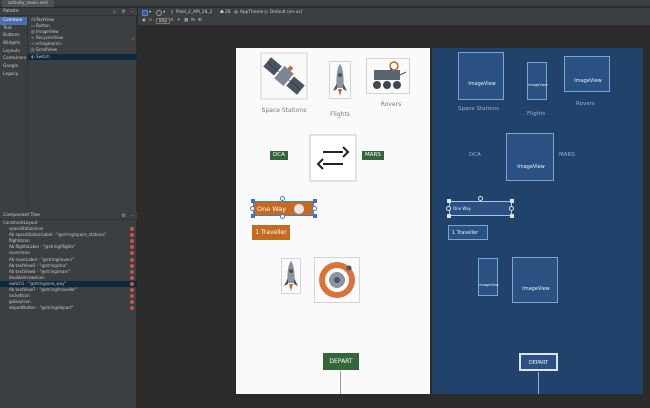 This screenshot has height=408, width=650. Describe the element at coordinates (13, 36) in the screenshot. I see `palette-category-buttons: Buttons` at that location.